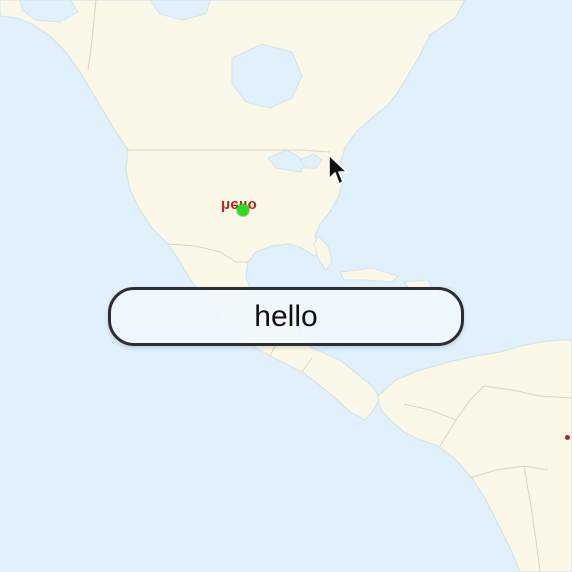  I want to click on arrow-pointer-icon, so click(338, 169).